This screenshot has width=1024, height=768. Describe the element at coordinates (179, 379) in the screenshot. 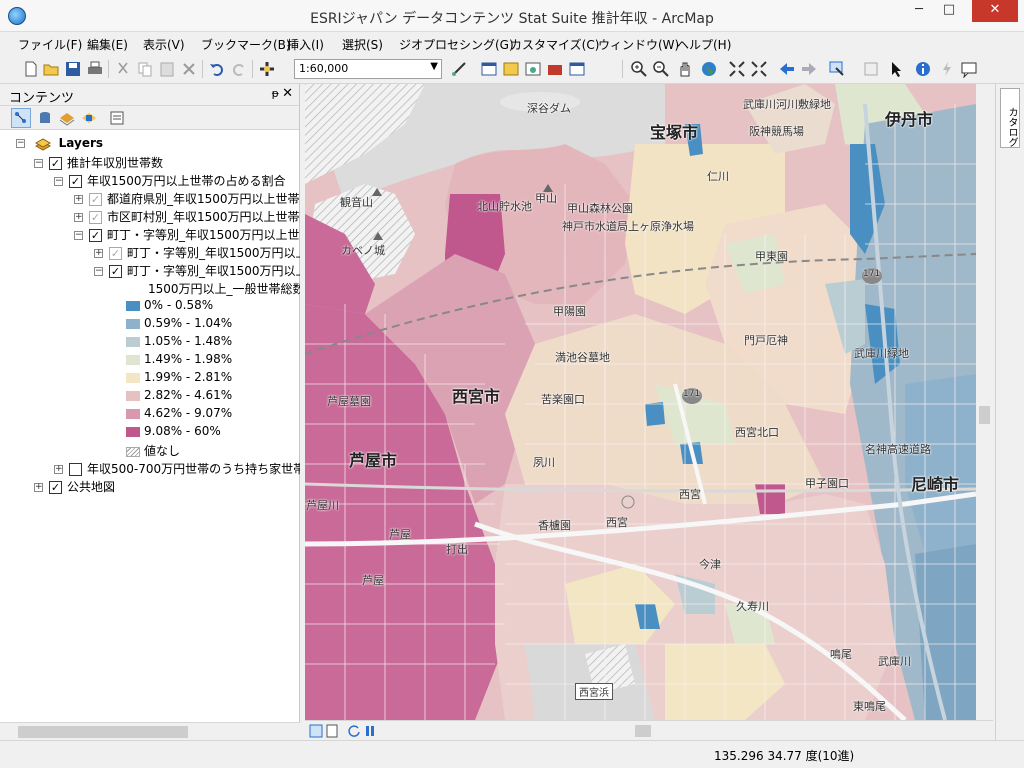

I see `legend-item: 1.99% - 2.81%` at that location.